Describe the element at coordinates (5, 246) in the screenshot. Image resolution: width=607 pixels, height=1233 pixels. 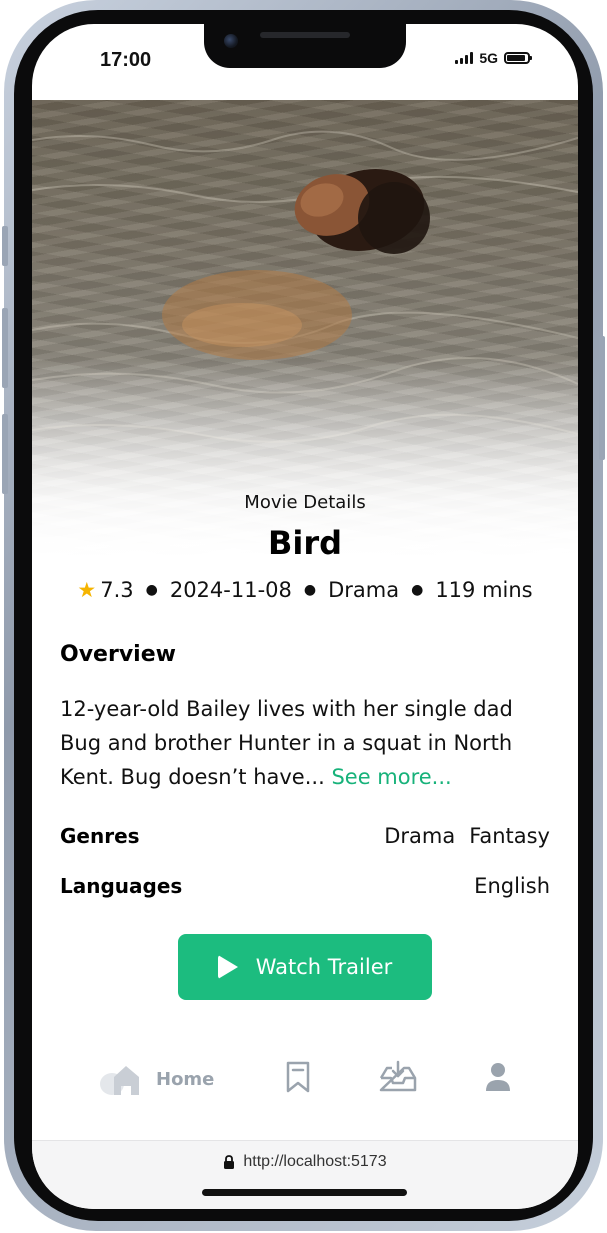
I see `mute-switch` at that location.